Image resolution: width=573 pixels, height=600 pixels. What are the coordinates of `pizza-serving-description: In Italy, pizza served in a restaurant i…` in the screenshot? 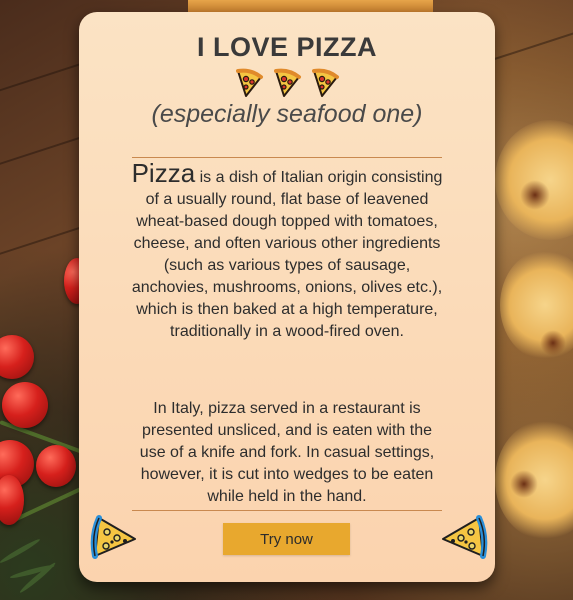 It's located at (287, 452).